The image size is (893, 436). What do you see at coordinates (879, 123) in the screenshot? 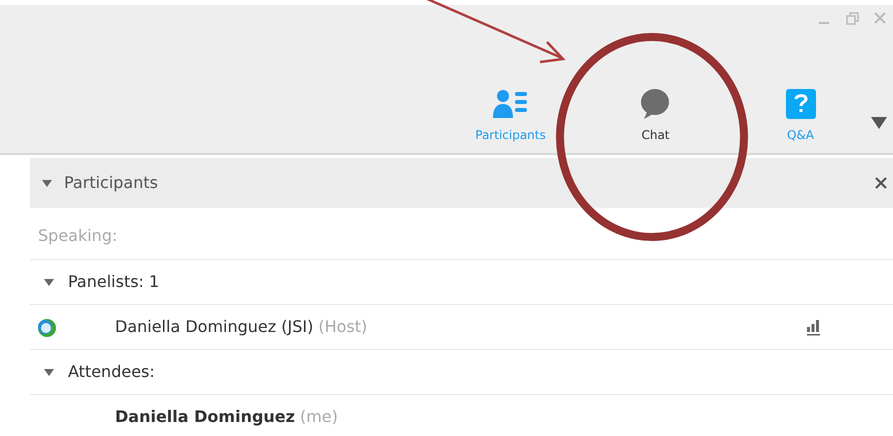
I see `dropdown-arrow-icon` at bounding box center [879, 123].